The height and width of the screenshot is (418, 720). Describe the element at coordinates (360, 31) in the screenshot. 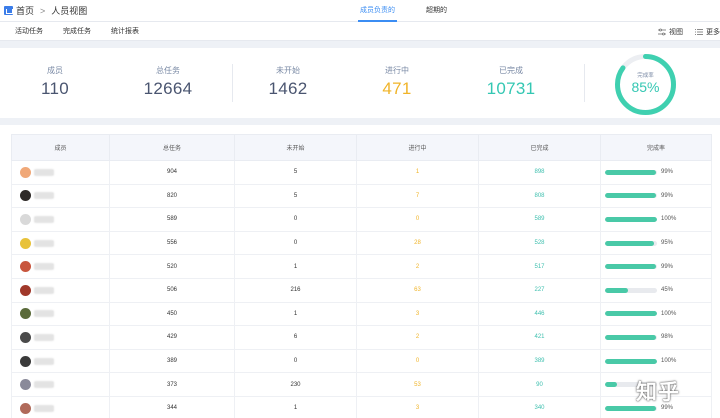

I see `sub-bar: 活动任务 完成任务 统计报表 视图 更多` at that location.